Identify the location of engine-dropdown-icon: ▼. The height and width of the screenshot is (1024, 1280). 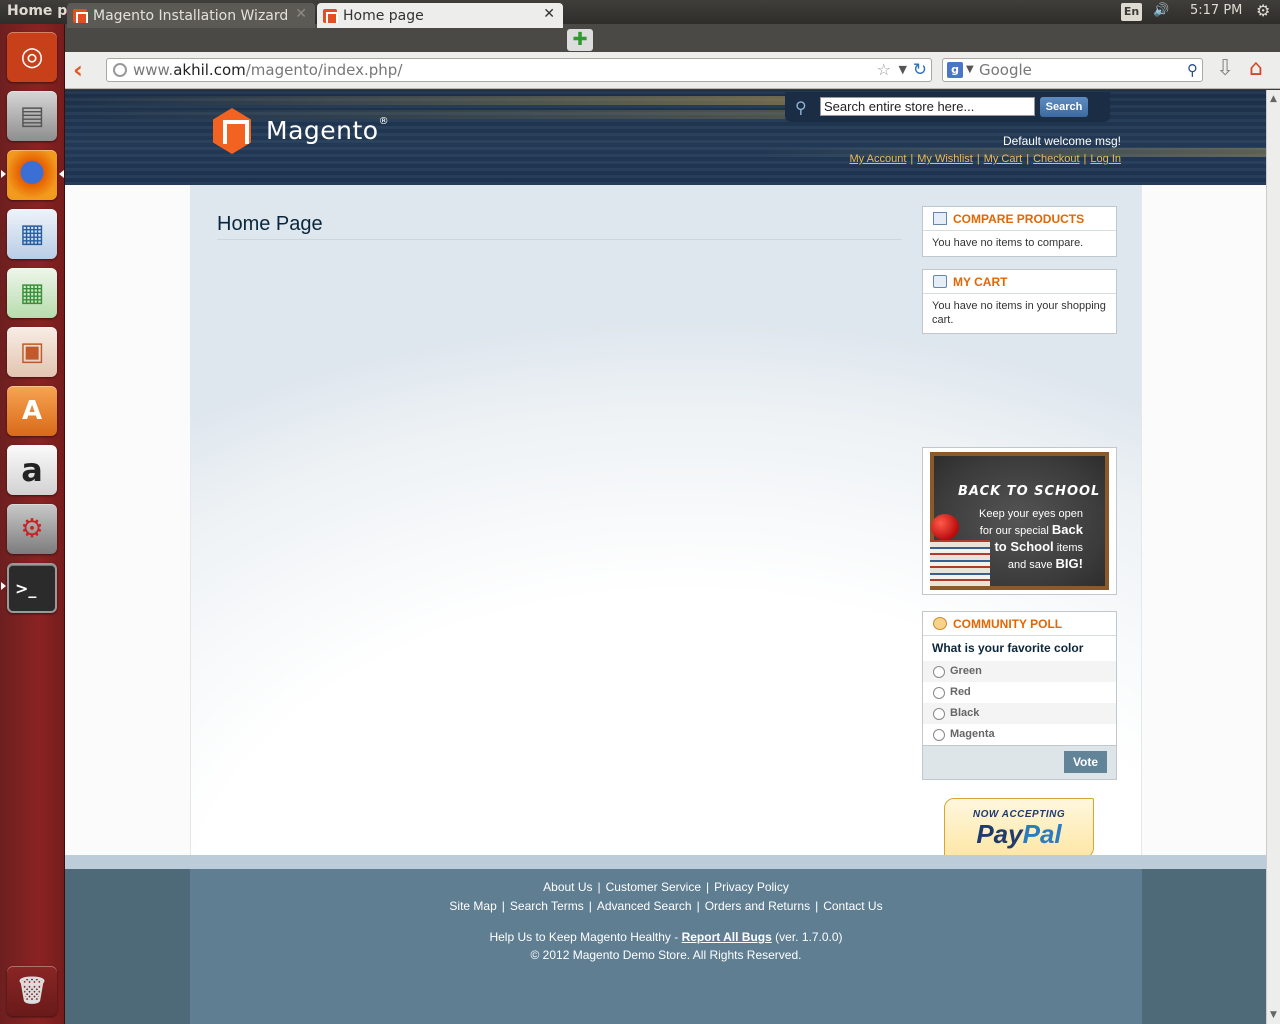
(970, 70).